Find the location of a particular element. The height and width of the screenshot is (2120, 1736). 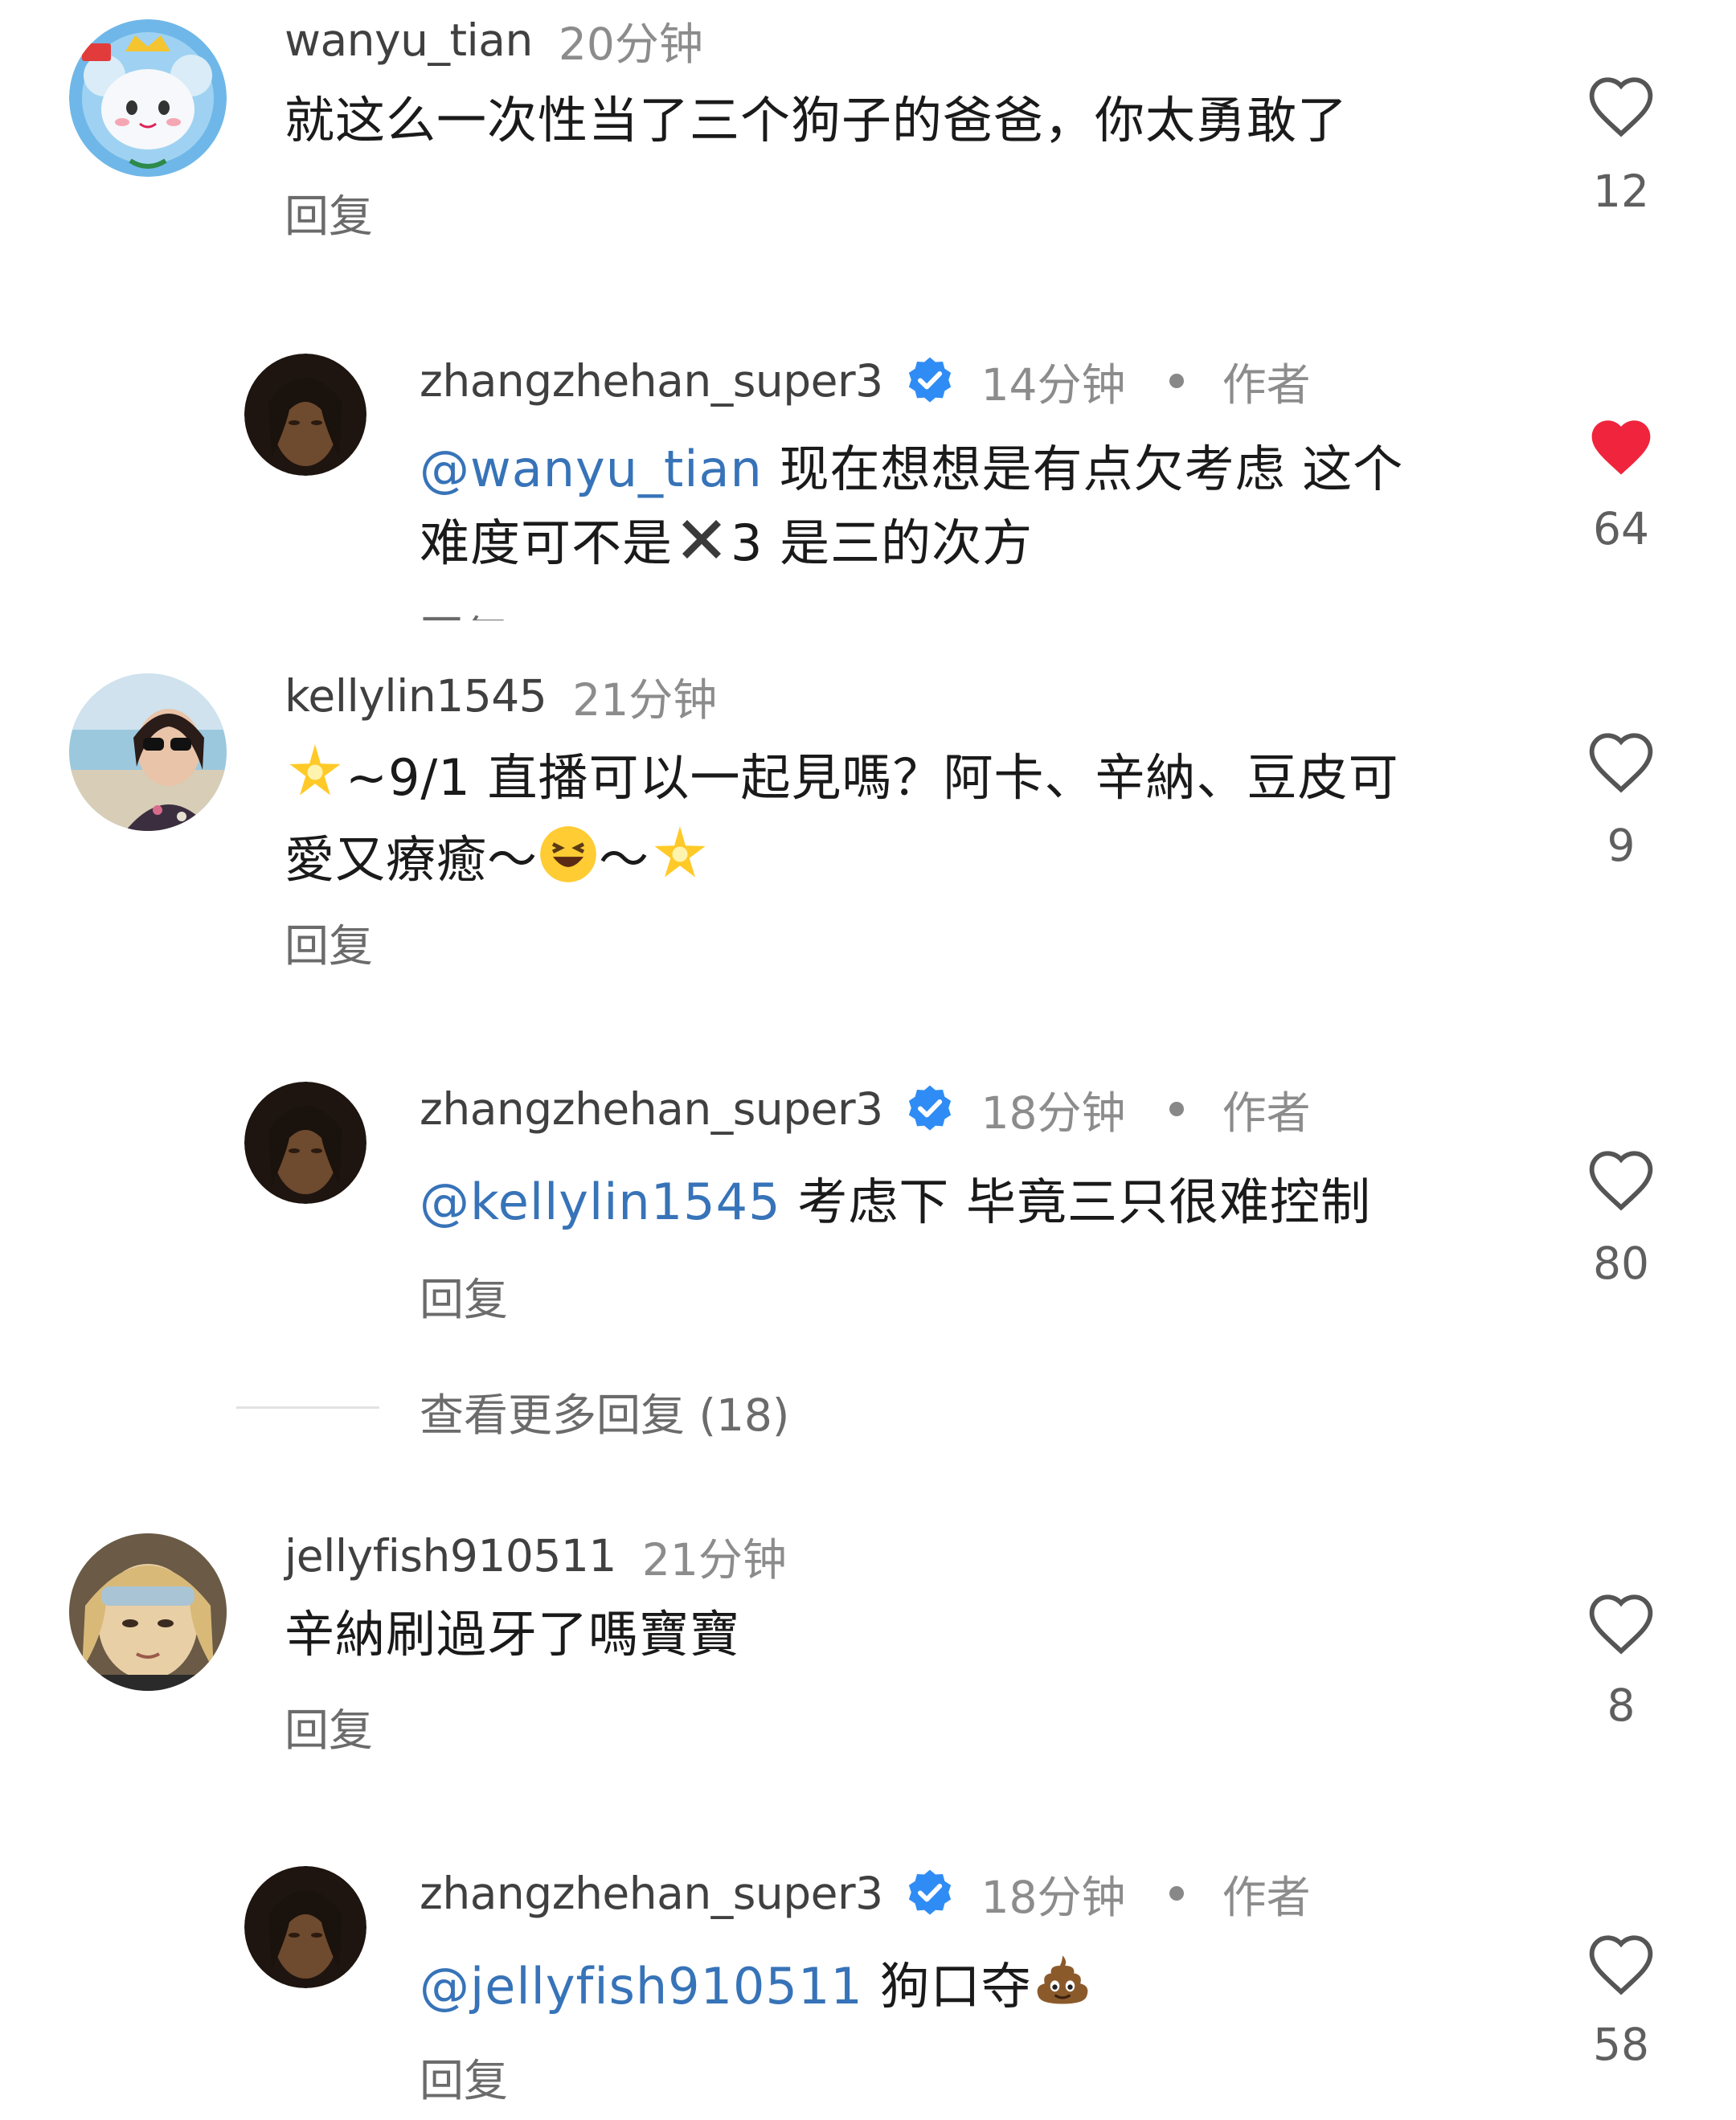

comment-text: 辛納刷過牙了嗎寶寶 is located at coordinates (513, 1634).